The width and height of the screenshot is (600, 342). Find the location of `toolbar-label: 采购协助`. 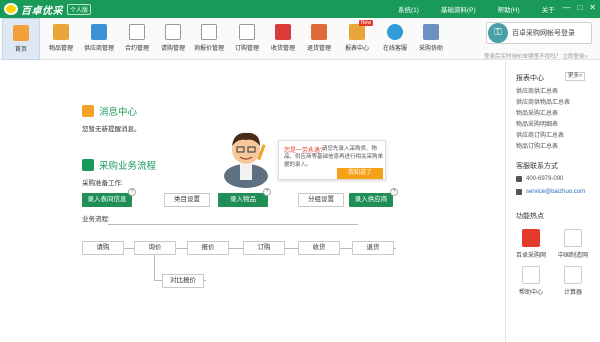

toolbar-label: 采购协助 is located at coordinates (430, 49).